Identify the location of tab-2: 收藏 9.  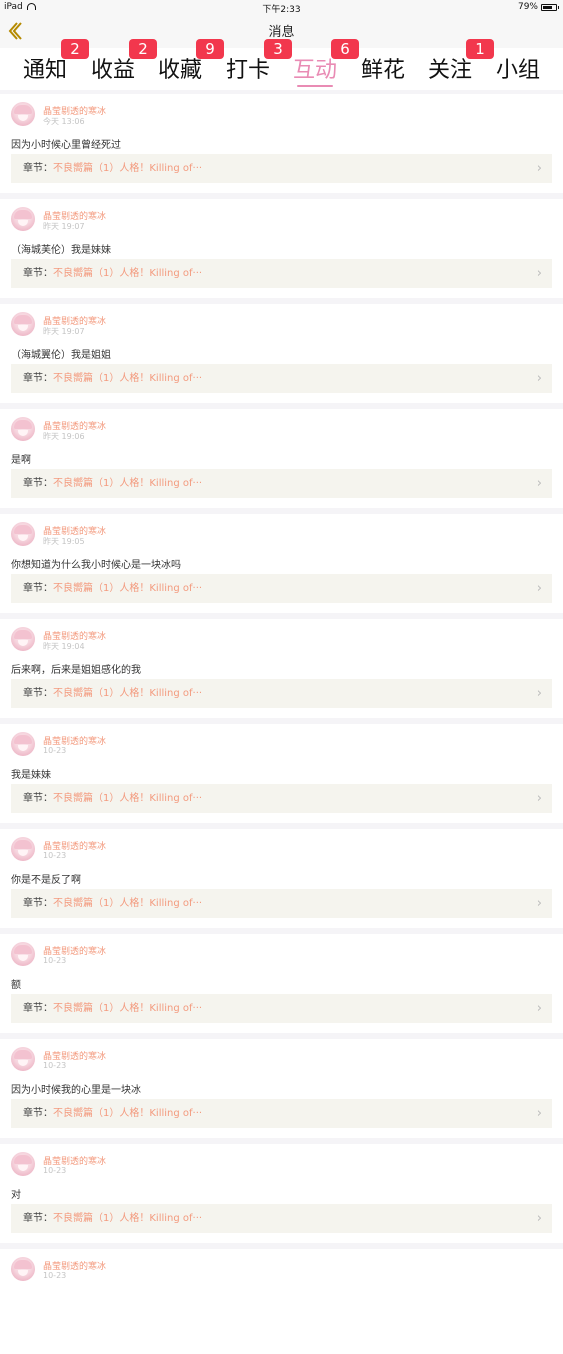
(187, 61).